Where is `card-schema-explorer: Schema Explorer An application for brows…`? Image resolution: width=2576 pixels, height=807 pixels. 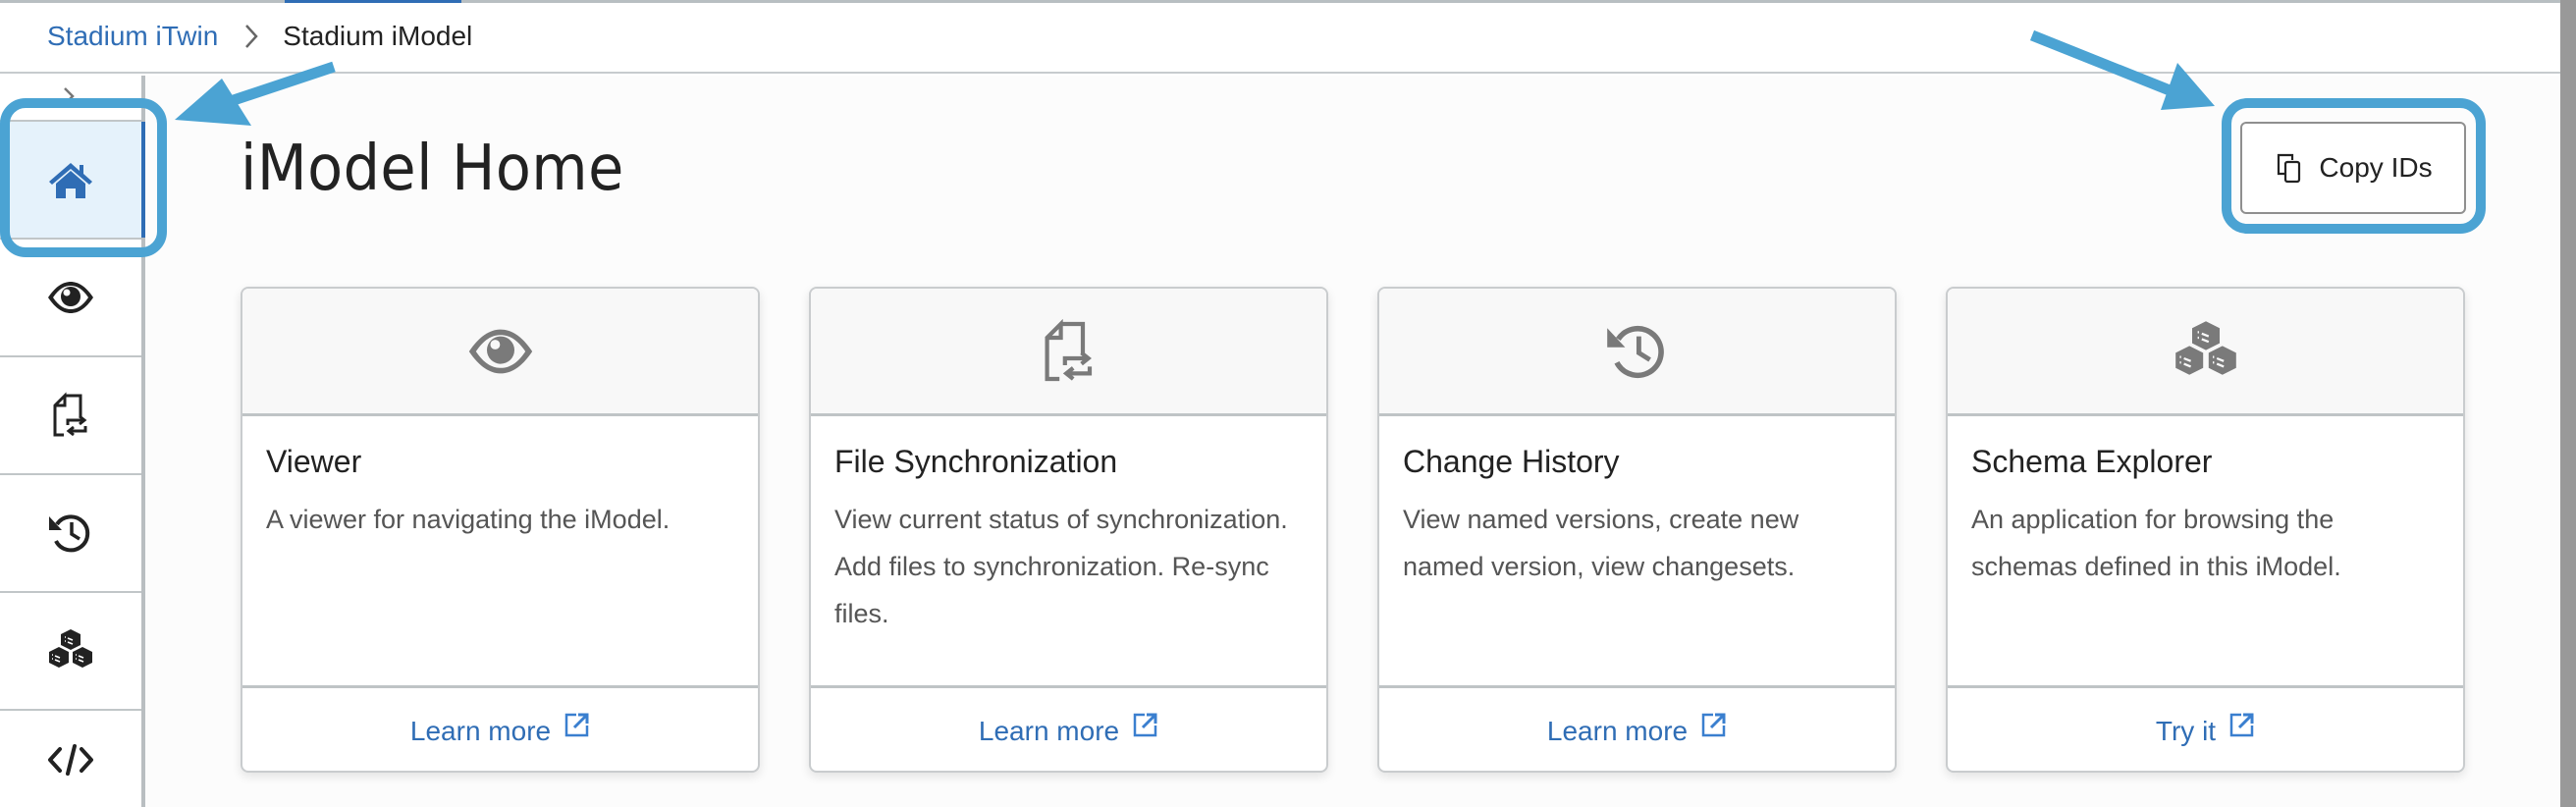 card-schema-explorer: Schema Explorer An application for brows… is located at coordinates (2205, 530).